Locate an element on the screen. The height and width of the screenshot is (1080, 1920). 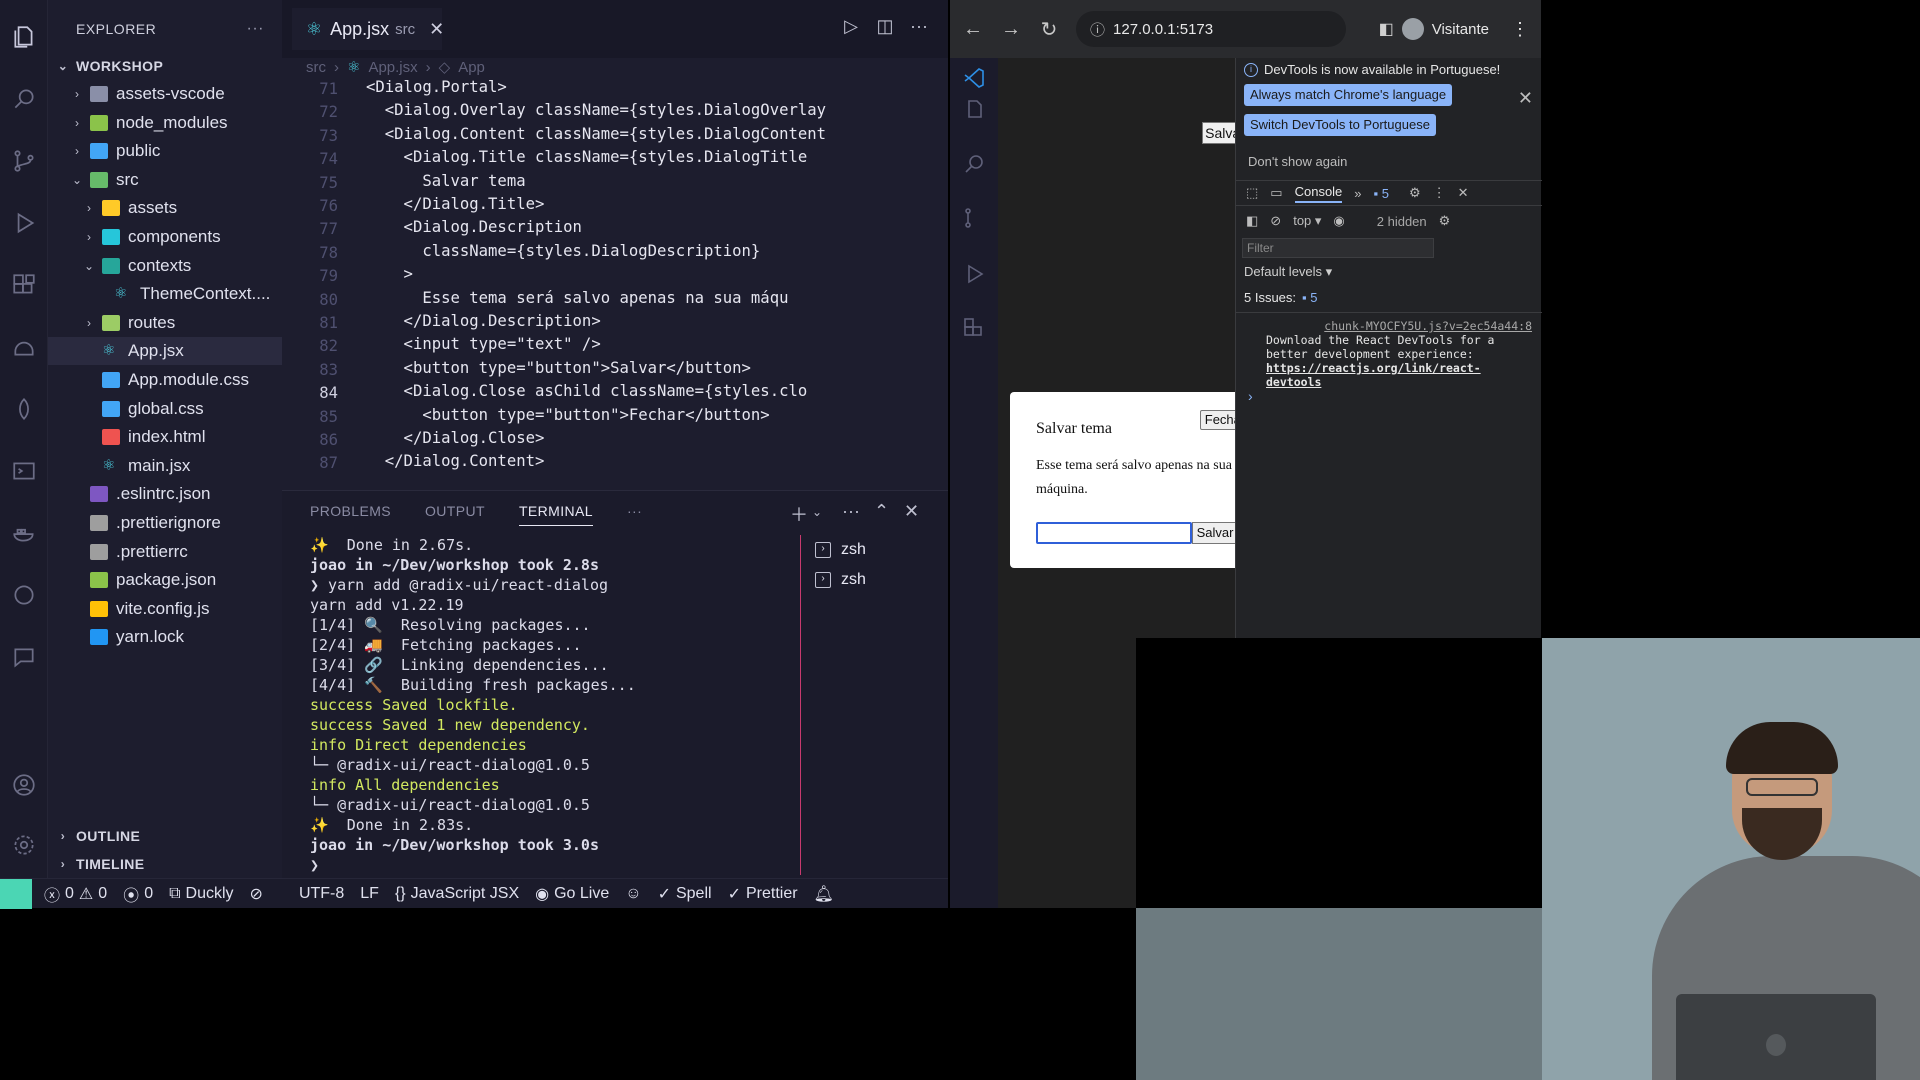
close-devtools-icon: ✕ is located at coordinates (1463, 193).